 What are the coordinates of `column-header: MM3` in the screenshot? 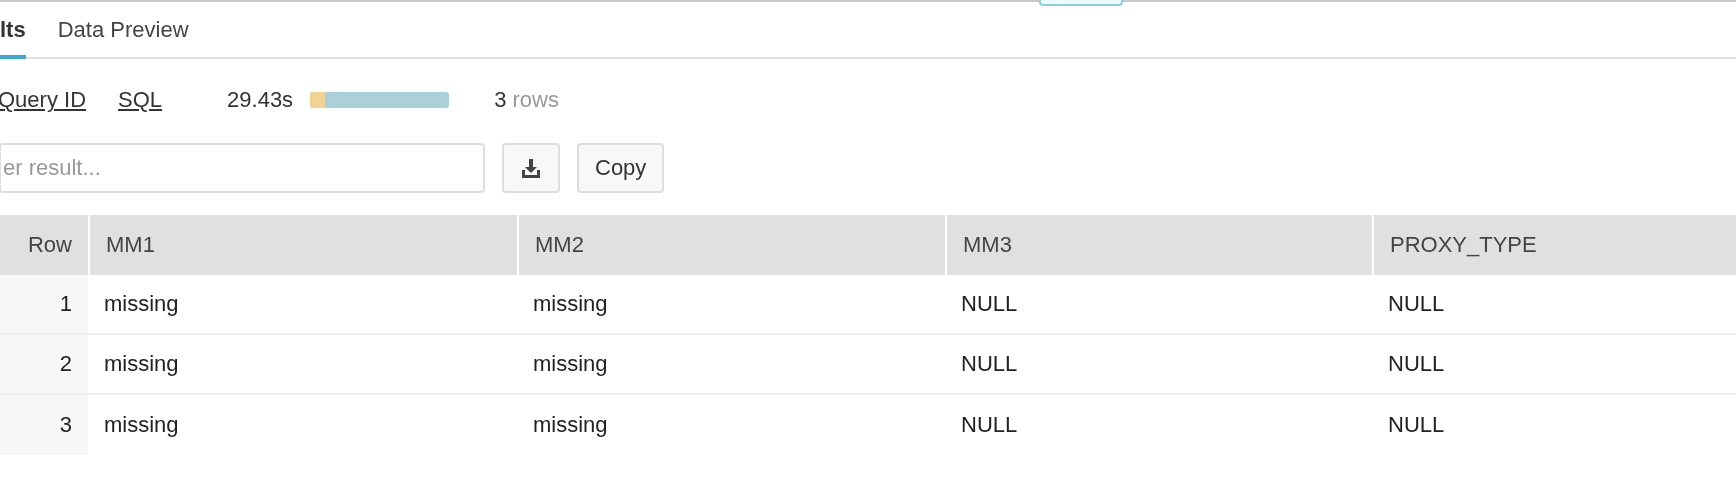 It's located at (1158, 245).